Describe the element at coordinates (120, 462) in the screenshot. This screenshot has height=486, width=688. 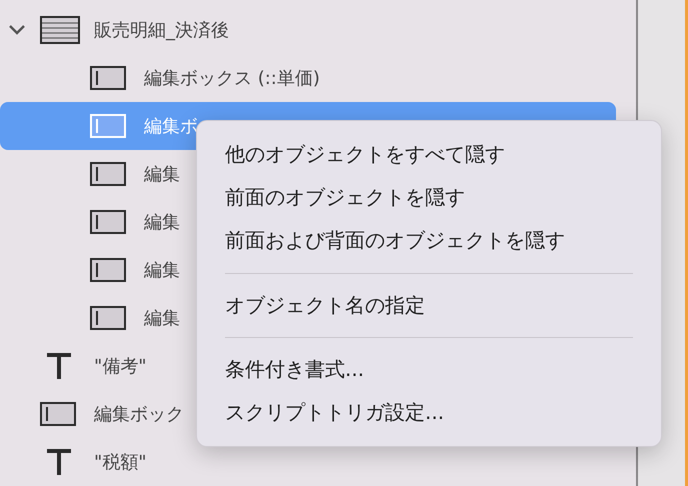
I see `tree-label: "税額"` at that location.